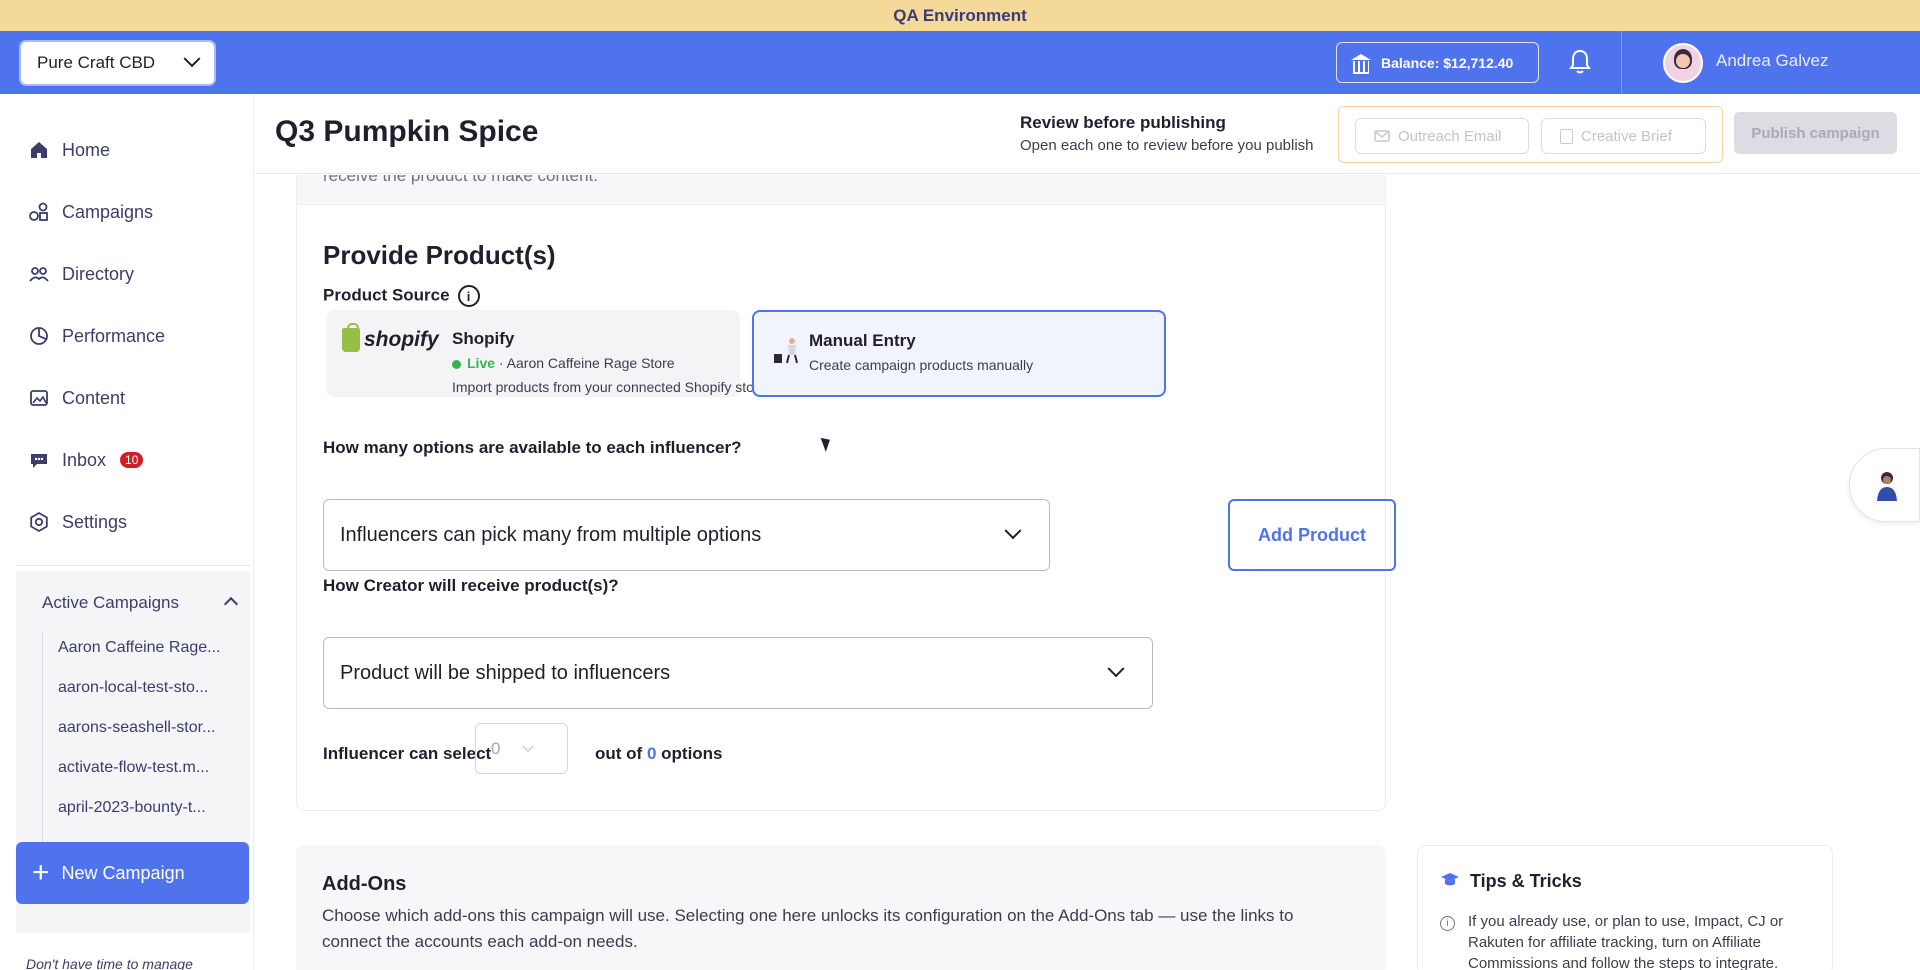 Image resolution: width=1920 pixels, height=970 pixels. I want to click on page-title: Q3 Pumpkin Spice, so click(407, 131).